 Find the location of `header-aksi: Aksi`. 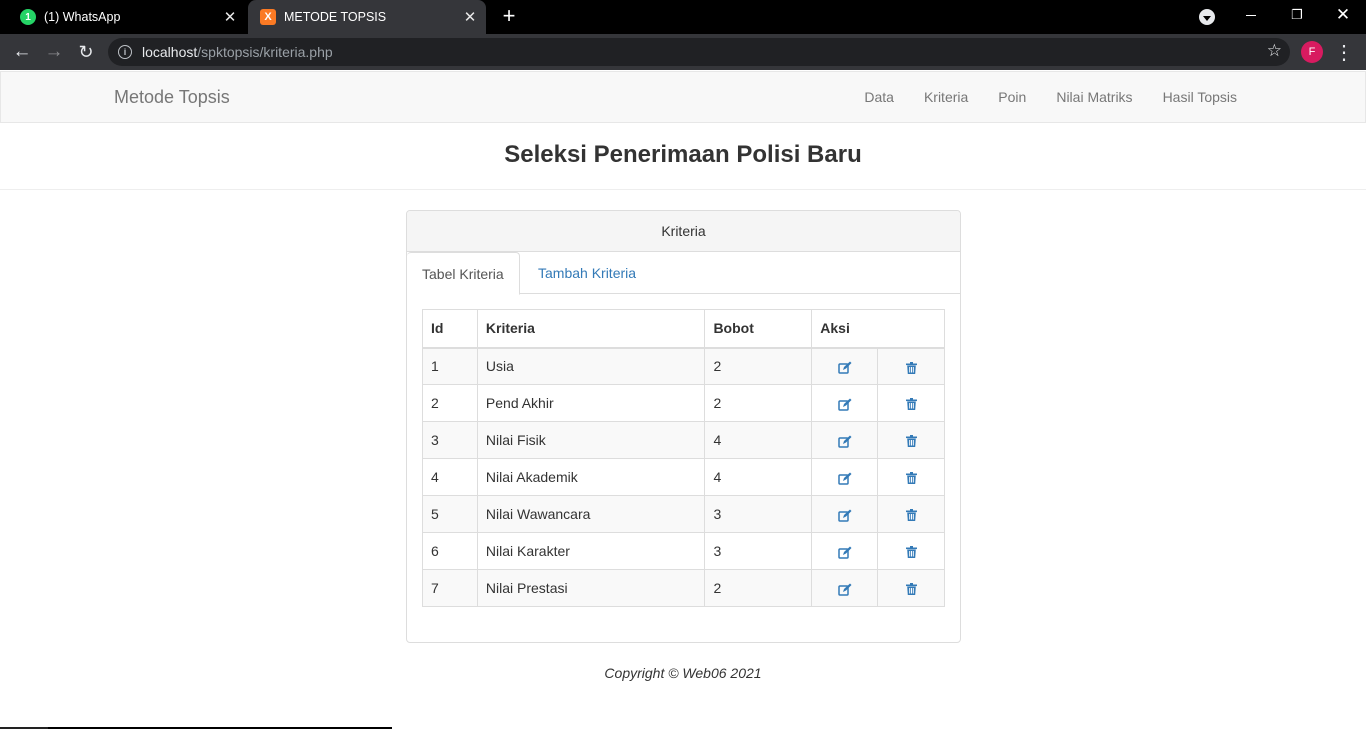

header-aksi: Aksi is located at coordinates (878, 329).